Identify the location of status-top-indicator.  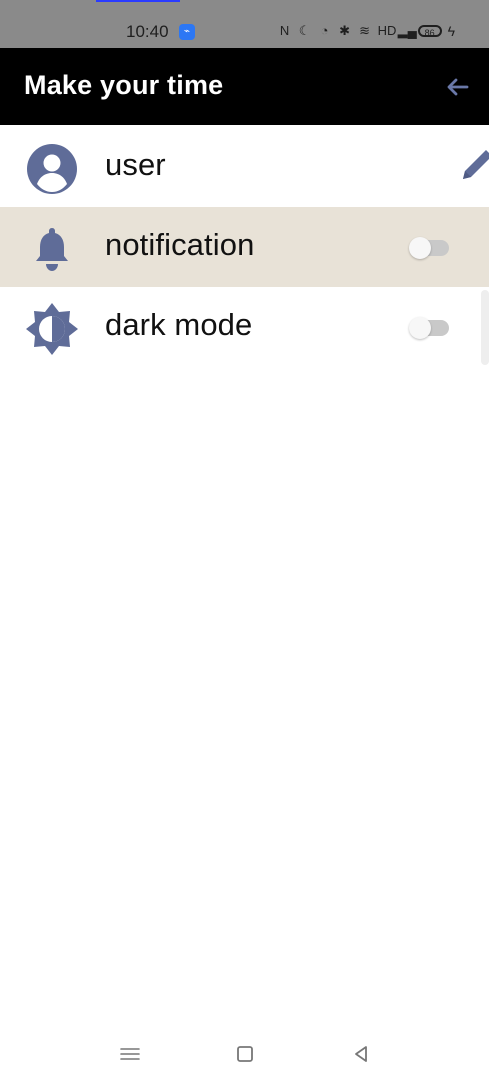
(138, 1).